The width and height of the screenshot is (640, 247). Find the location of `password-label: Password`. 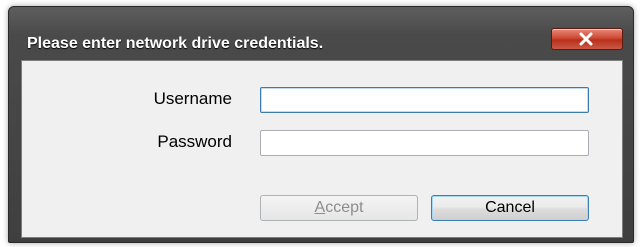

password-label: Password is located at coordinates (194, 141).